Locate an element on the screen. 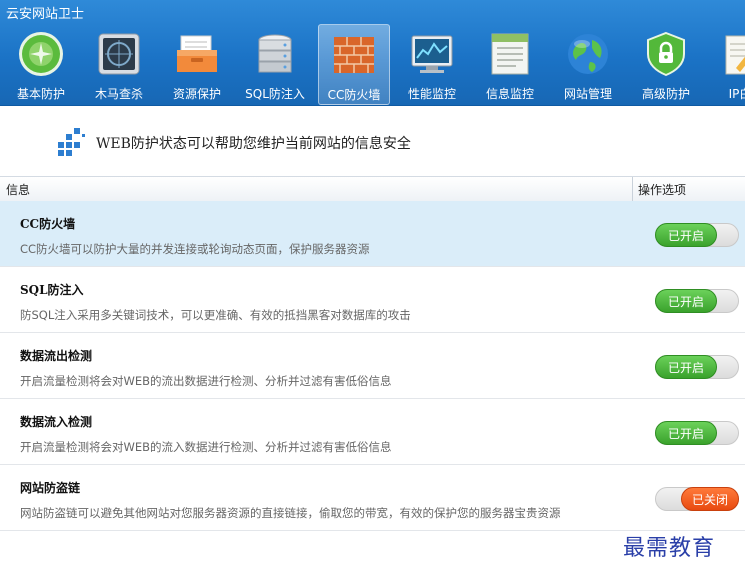 This screenshot has height=574, width=745. item-description: 防SQL注入采用多关键词技术，可以更准确、有效的抵挡黑客对数据库的攻击 is located at coordinates (215, 315).